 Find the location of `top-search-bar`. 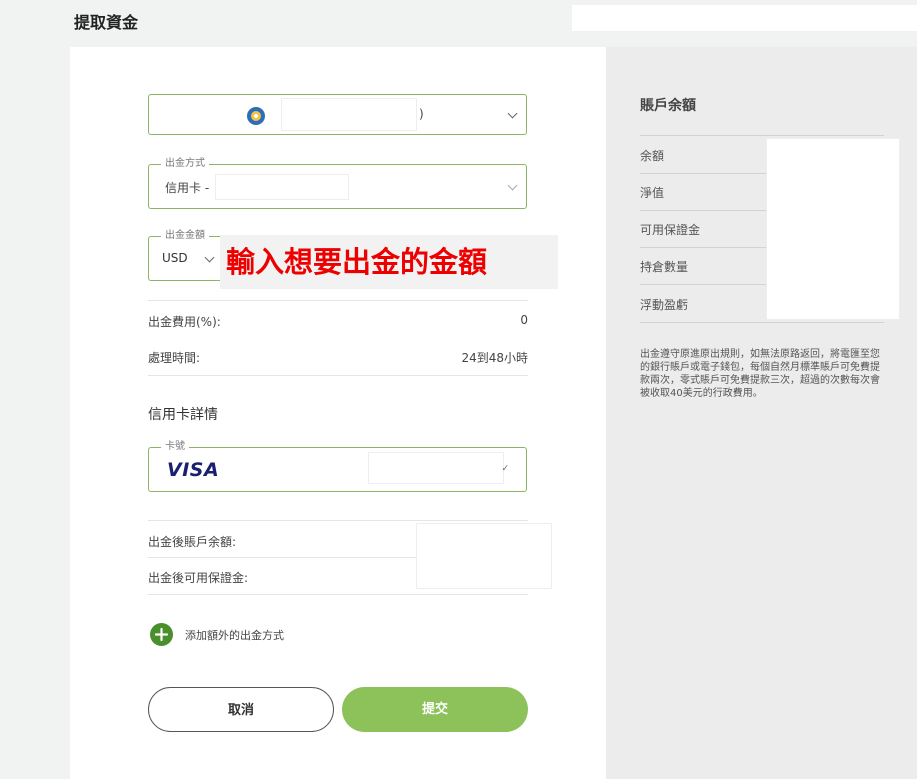

top-search-bar is located at coordinates (744, 18).